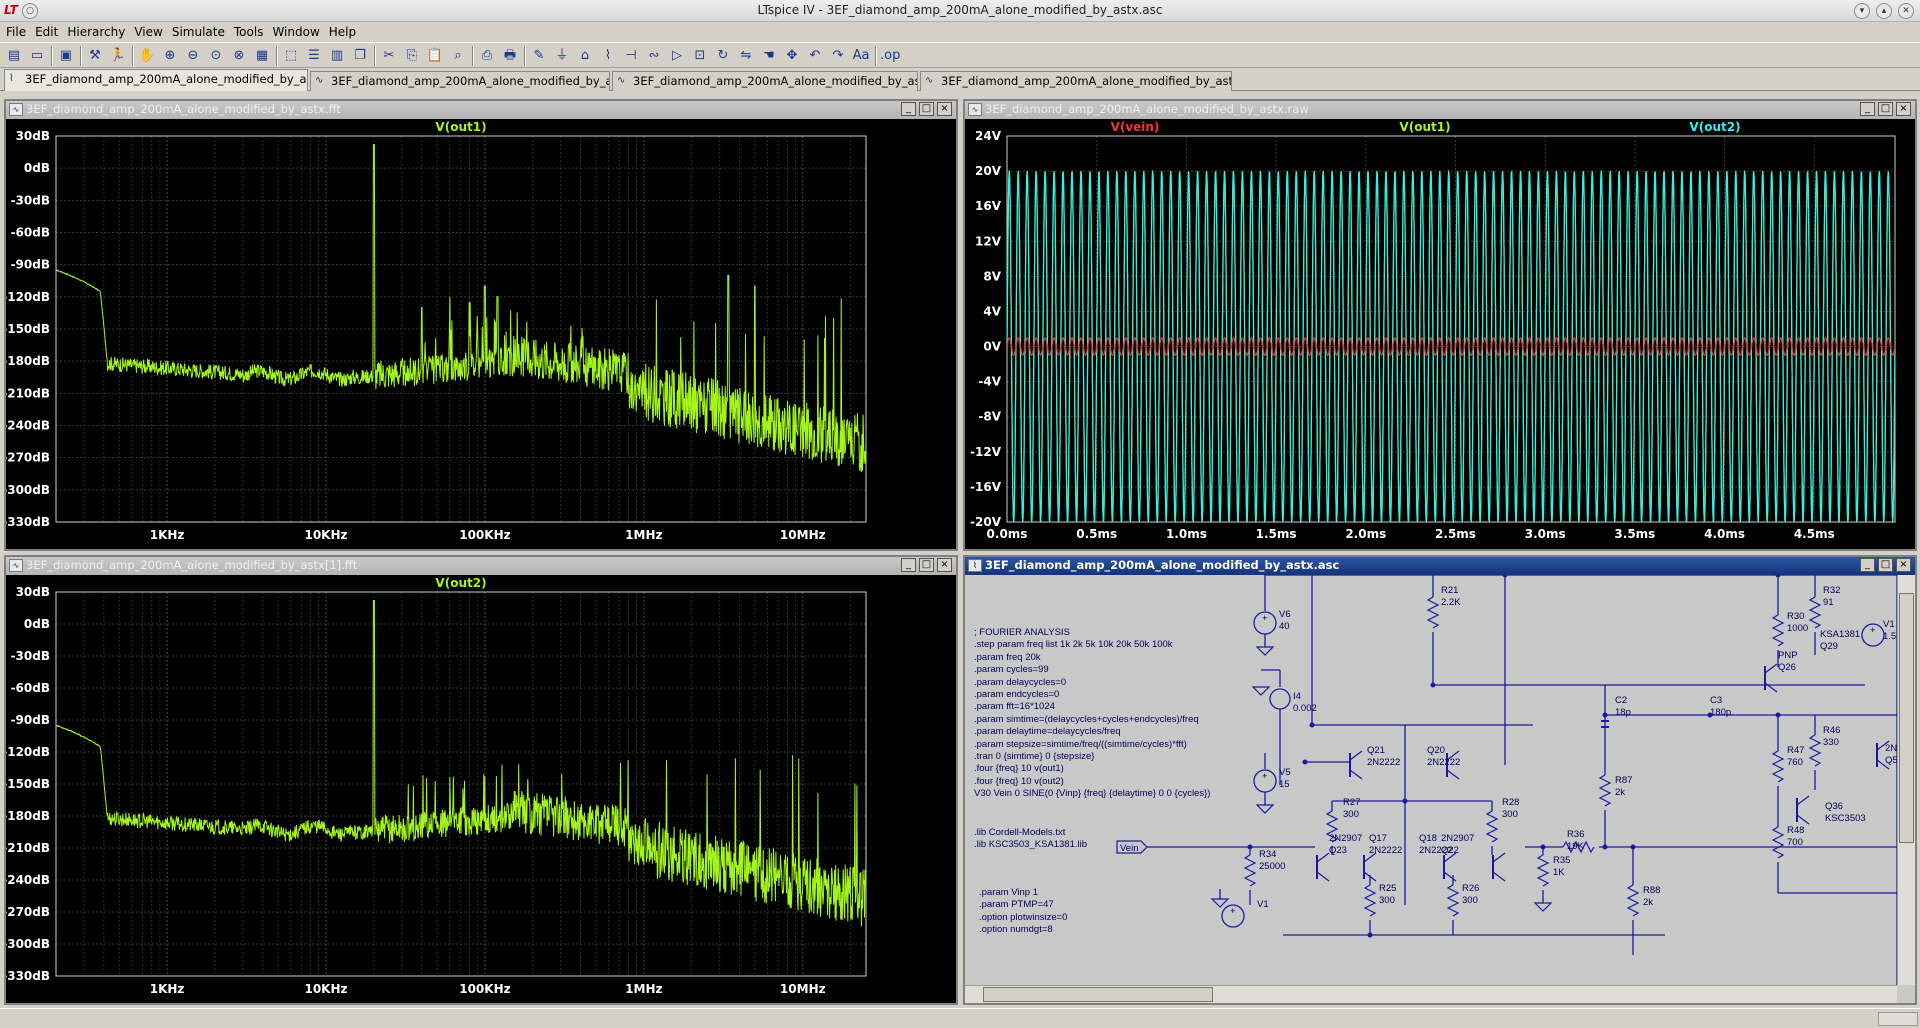  Describe the element at coordinates (815, 56) in the screenshot. I see `undo-icon: ↶` at that location.